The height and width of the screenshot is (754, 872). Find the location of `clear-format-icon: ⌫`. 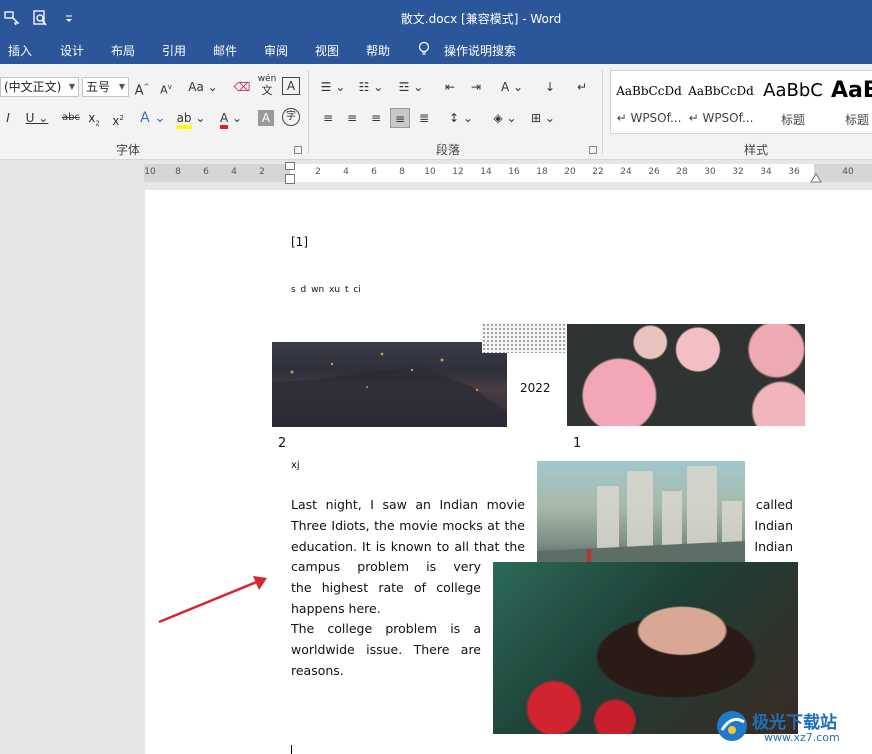

clear-format-icon: ⌫ is located at coordinates (242, 87).